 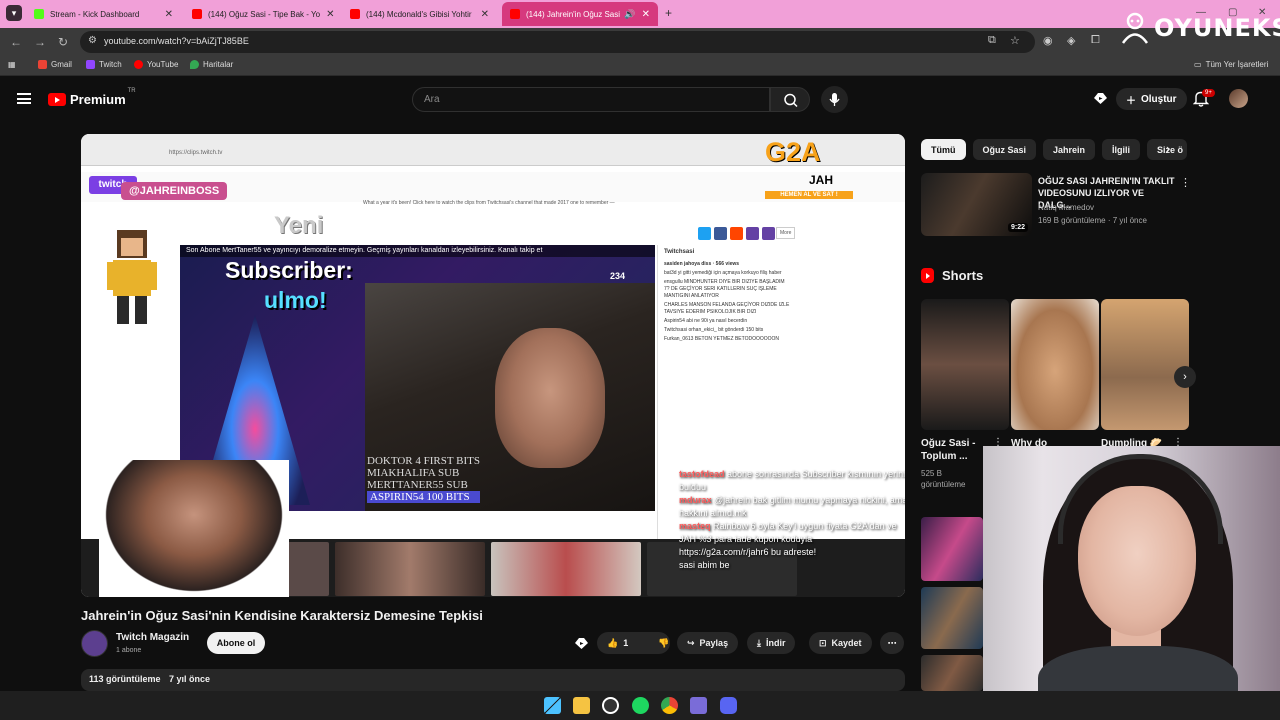 I want to click on like-dislike-group: 👍 1 👎, so click(x=633, y=643).